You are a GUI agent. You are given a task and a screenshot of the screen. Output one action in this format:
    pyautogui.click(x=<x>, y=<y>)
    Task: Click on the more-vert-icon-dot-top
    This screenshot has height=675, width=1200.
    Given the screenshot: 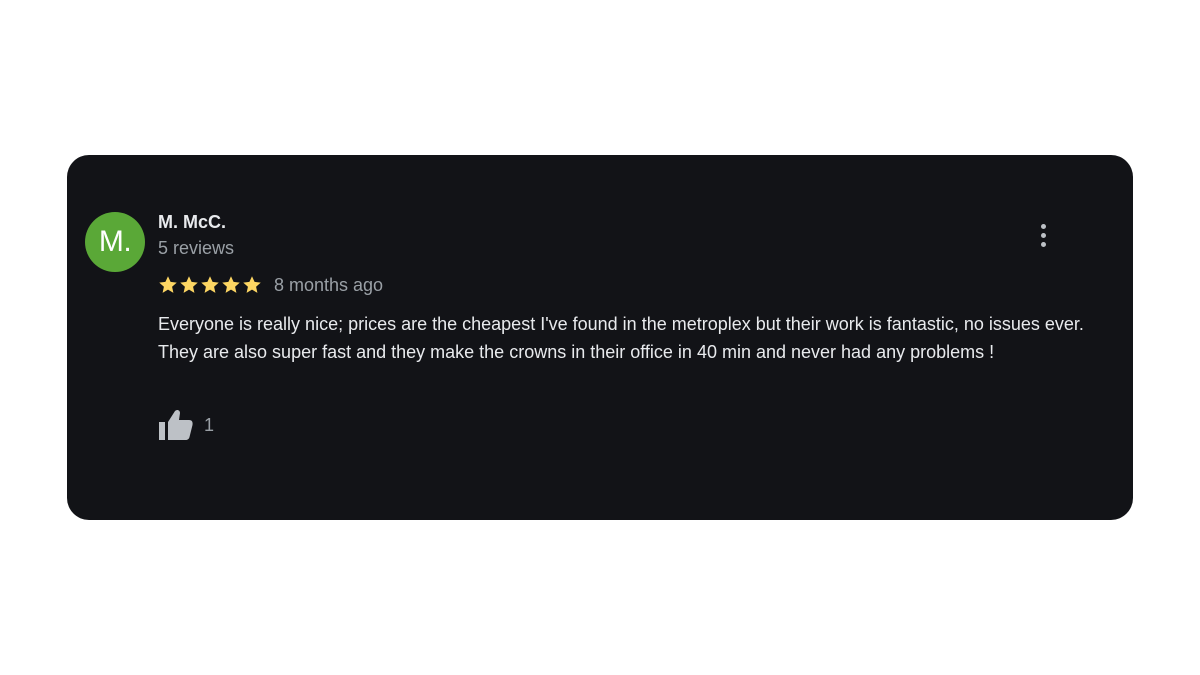 What is the action you would take?
    pyautogui.click(x=1043, y=226)
    